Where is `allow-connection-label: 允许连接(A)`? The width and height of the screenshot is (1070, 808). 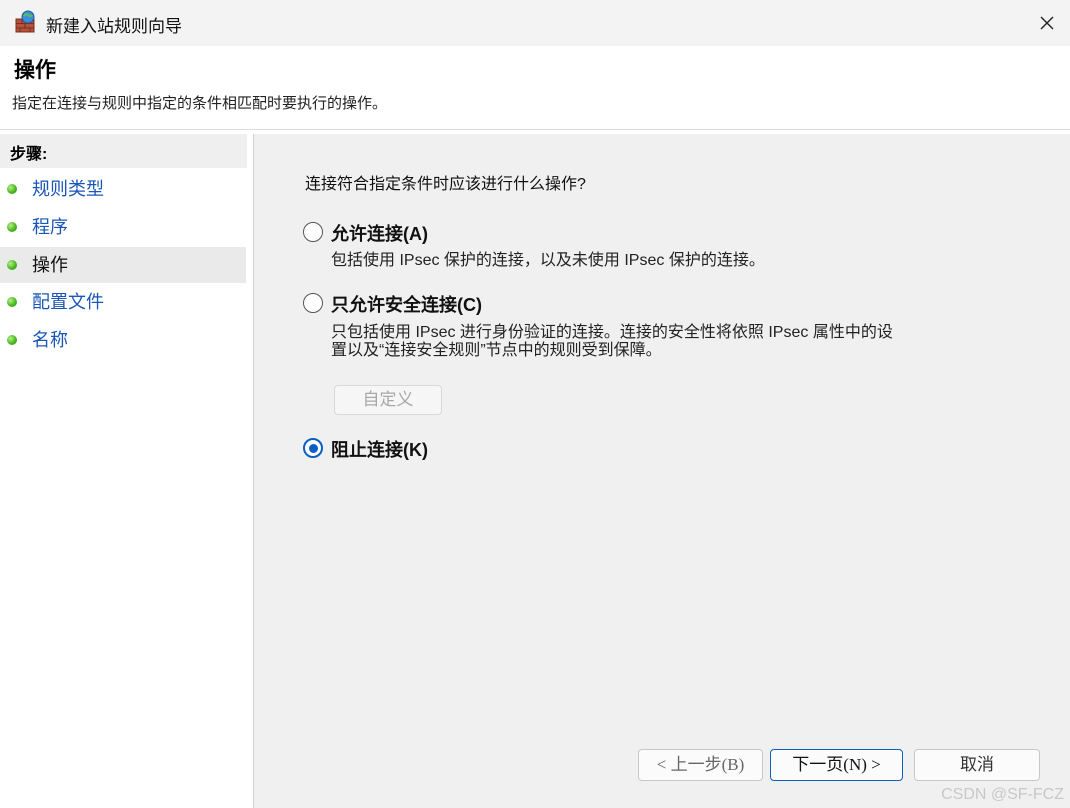 allow-connection-label: 允许连接(A) is located at coordinates (379, 233).